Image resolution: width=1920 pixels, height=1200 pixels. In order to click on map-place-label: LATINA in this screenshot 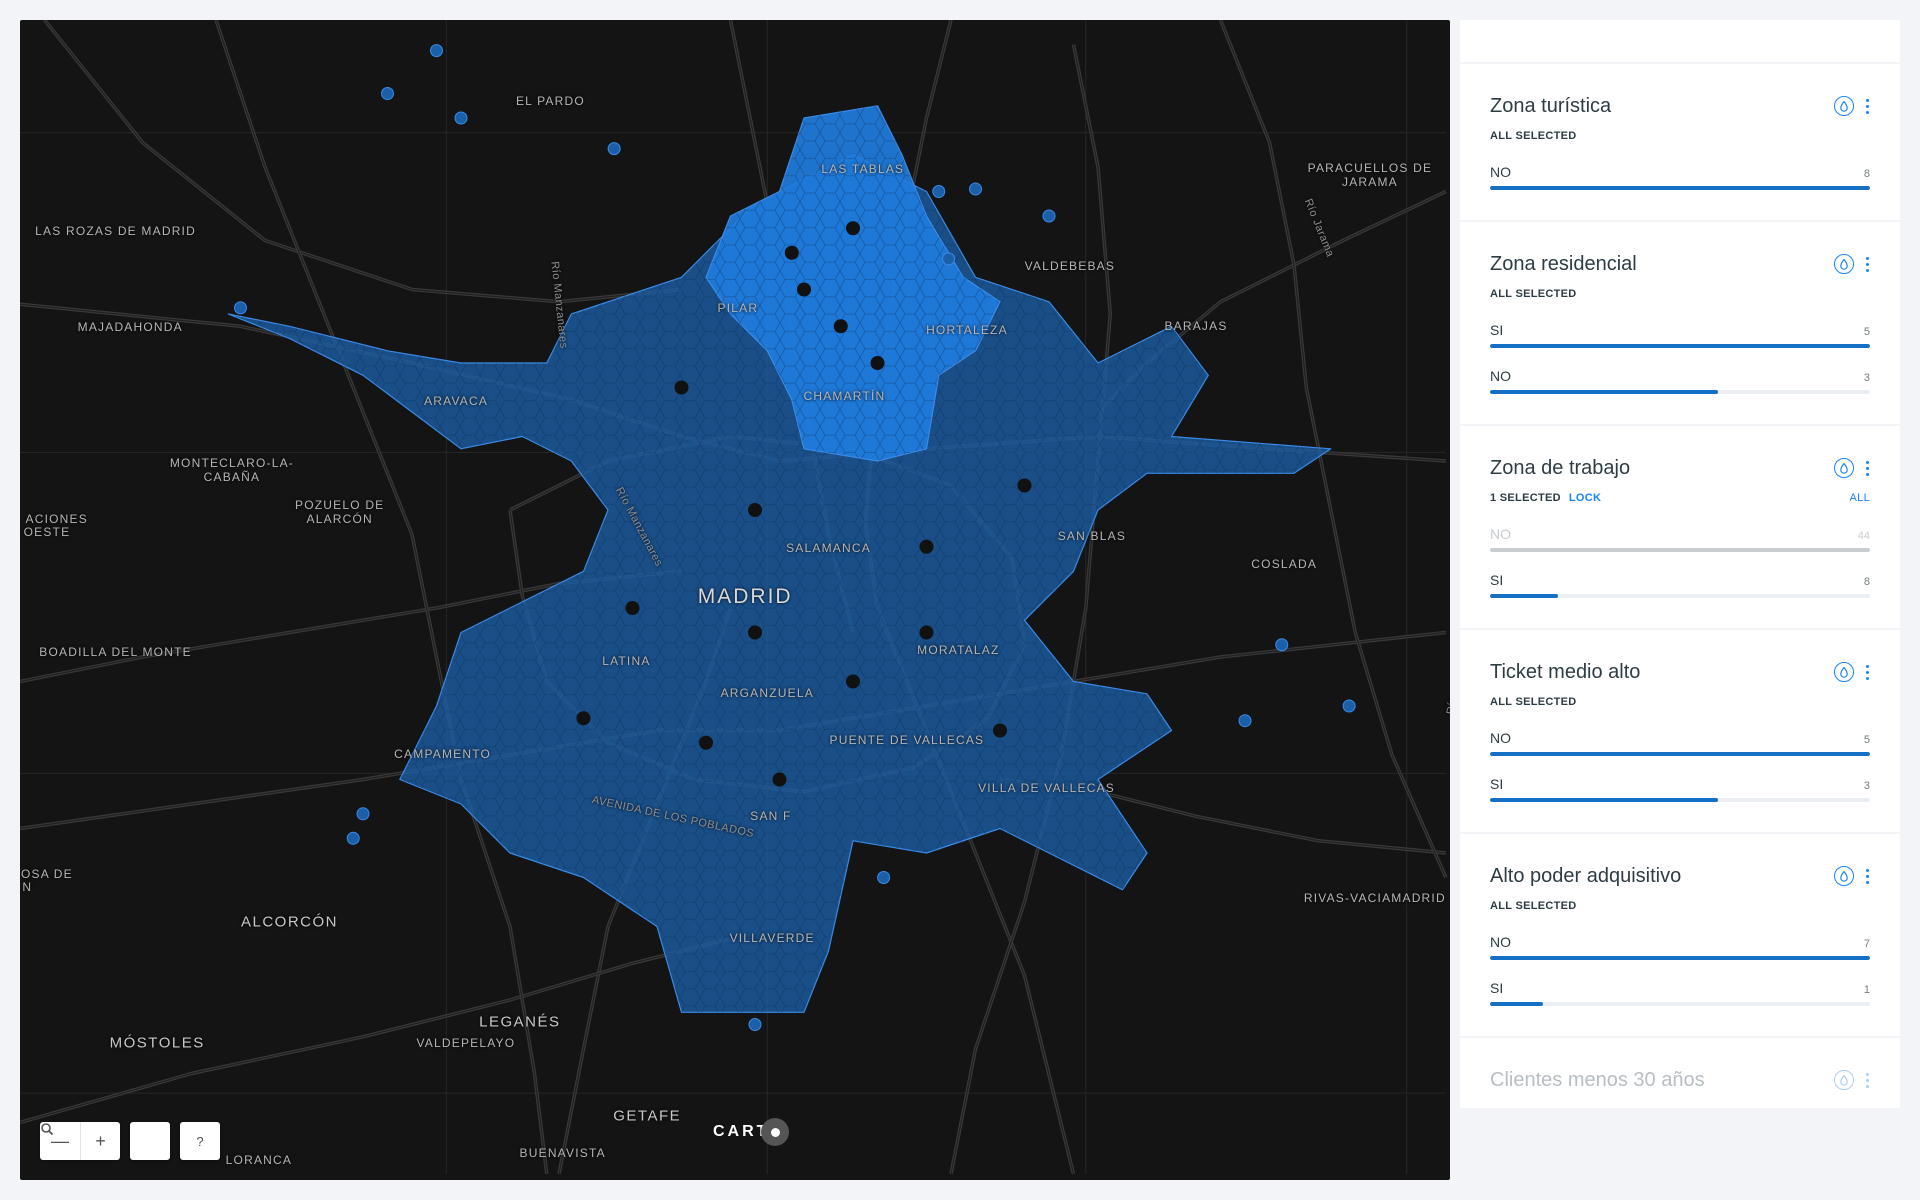, I will do `click(626, 660)`.